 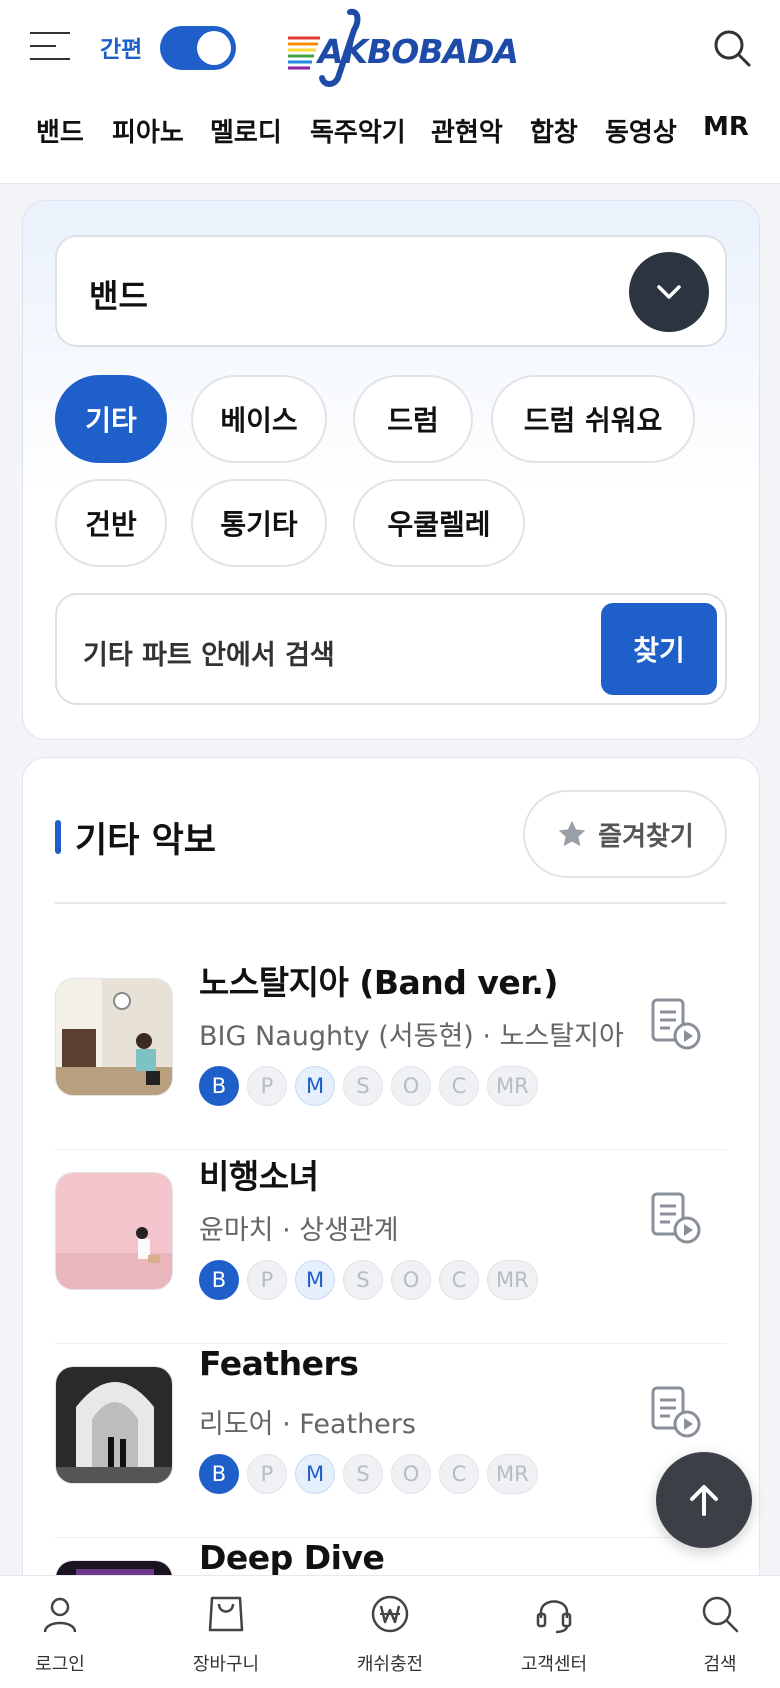 I want to click on list-item: Feathers 리도어 · Feathers B P M S O C MR, so click(x=391, y=1441).